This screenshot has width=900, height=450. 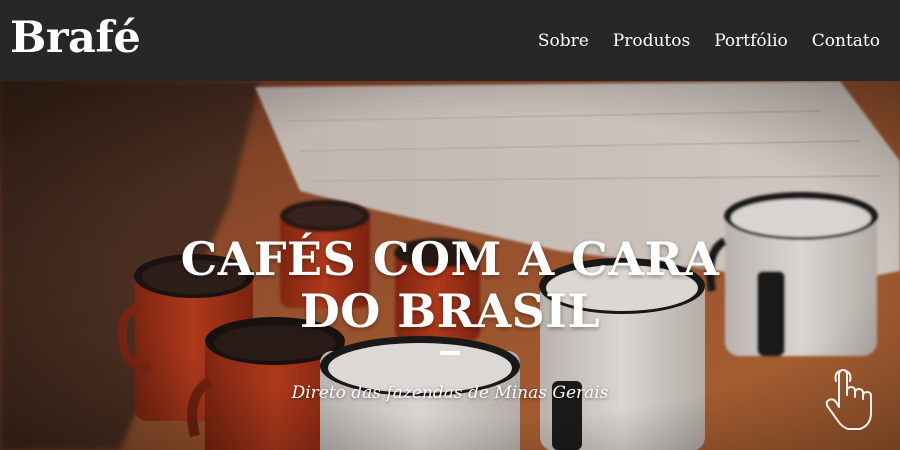 What do you see at coordinates (450, 353) in the screenshot?
I see `hero-divider` at bounding box center [450, 353].